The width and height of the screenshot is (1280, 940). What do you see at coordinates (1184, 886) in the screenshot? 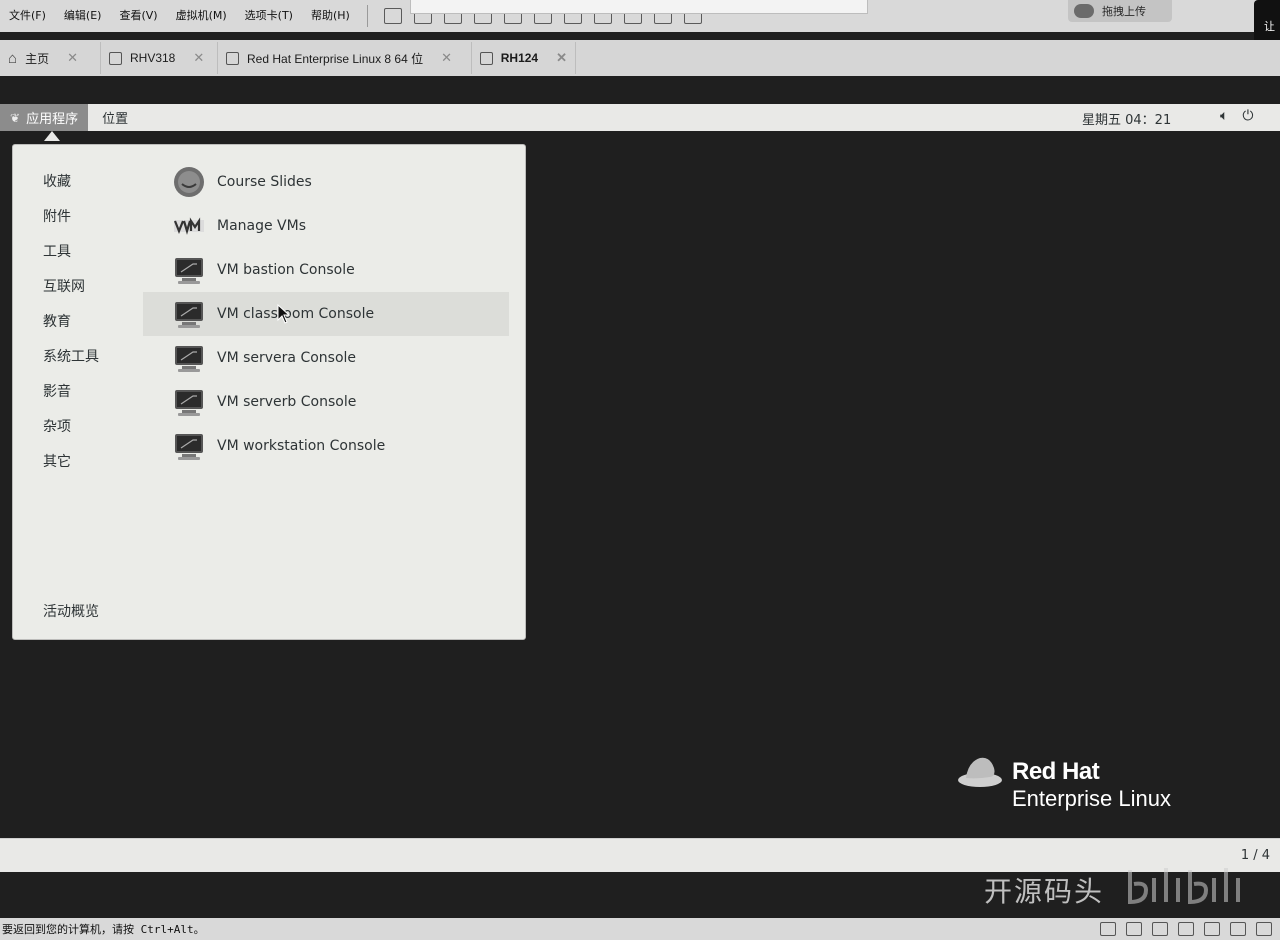
I see `bilibili-logo-icon` at bounding box center [1184, 886].